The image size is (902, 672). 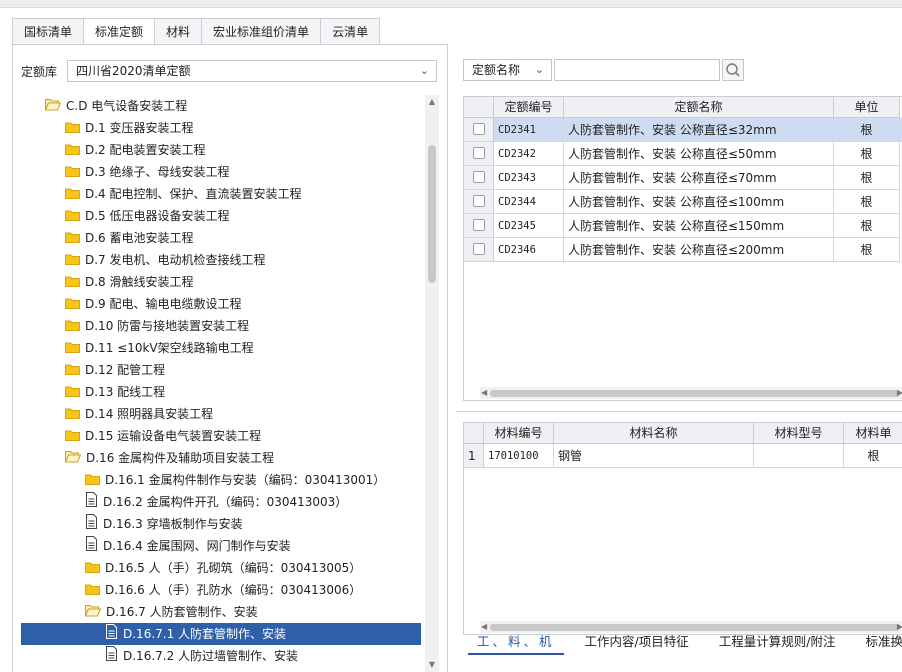 I want to click on column-header-code: 定额编号, so click(x=529, y=107).